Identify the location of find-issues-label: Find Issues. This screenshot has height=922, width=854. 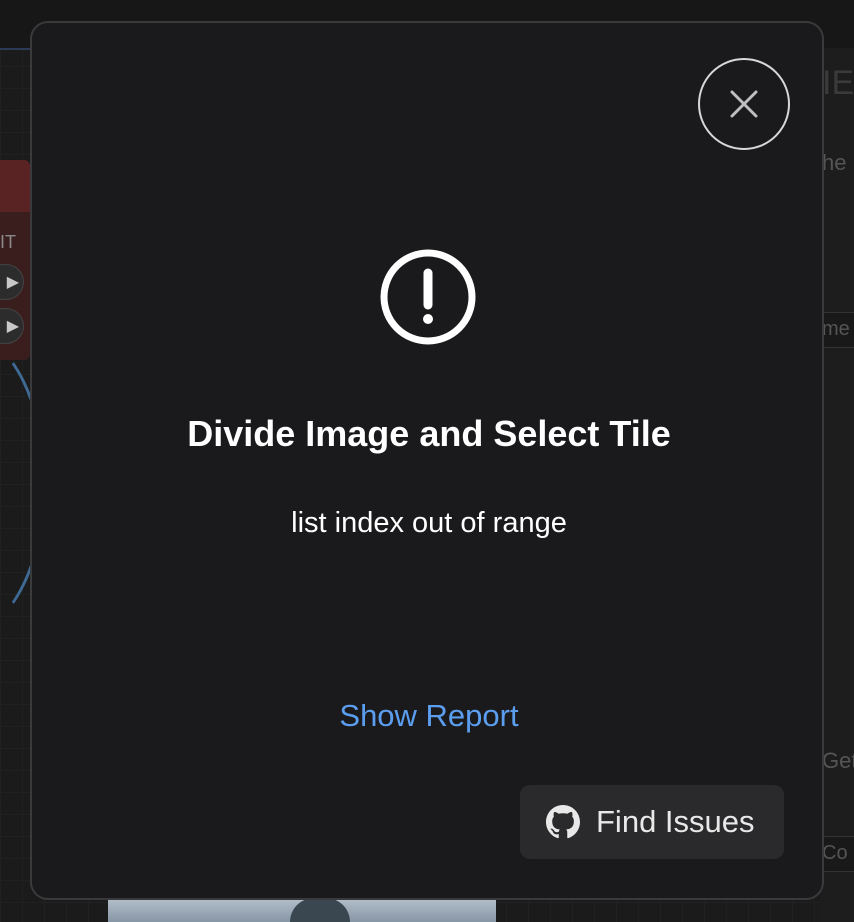
(675, 821).